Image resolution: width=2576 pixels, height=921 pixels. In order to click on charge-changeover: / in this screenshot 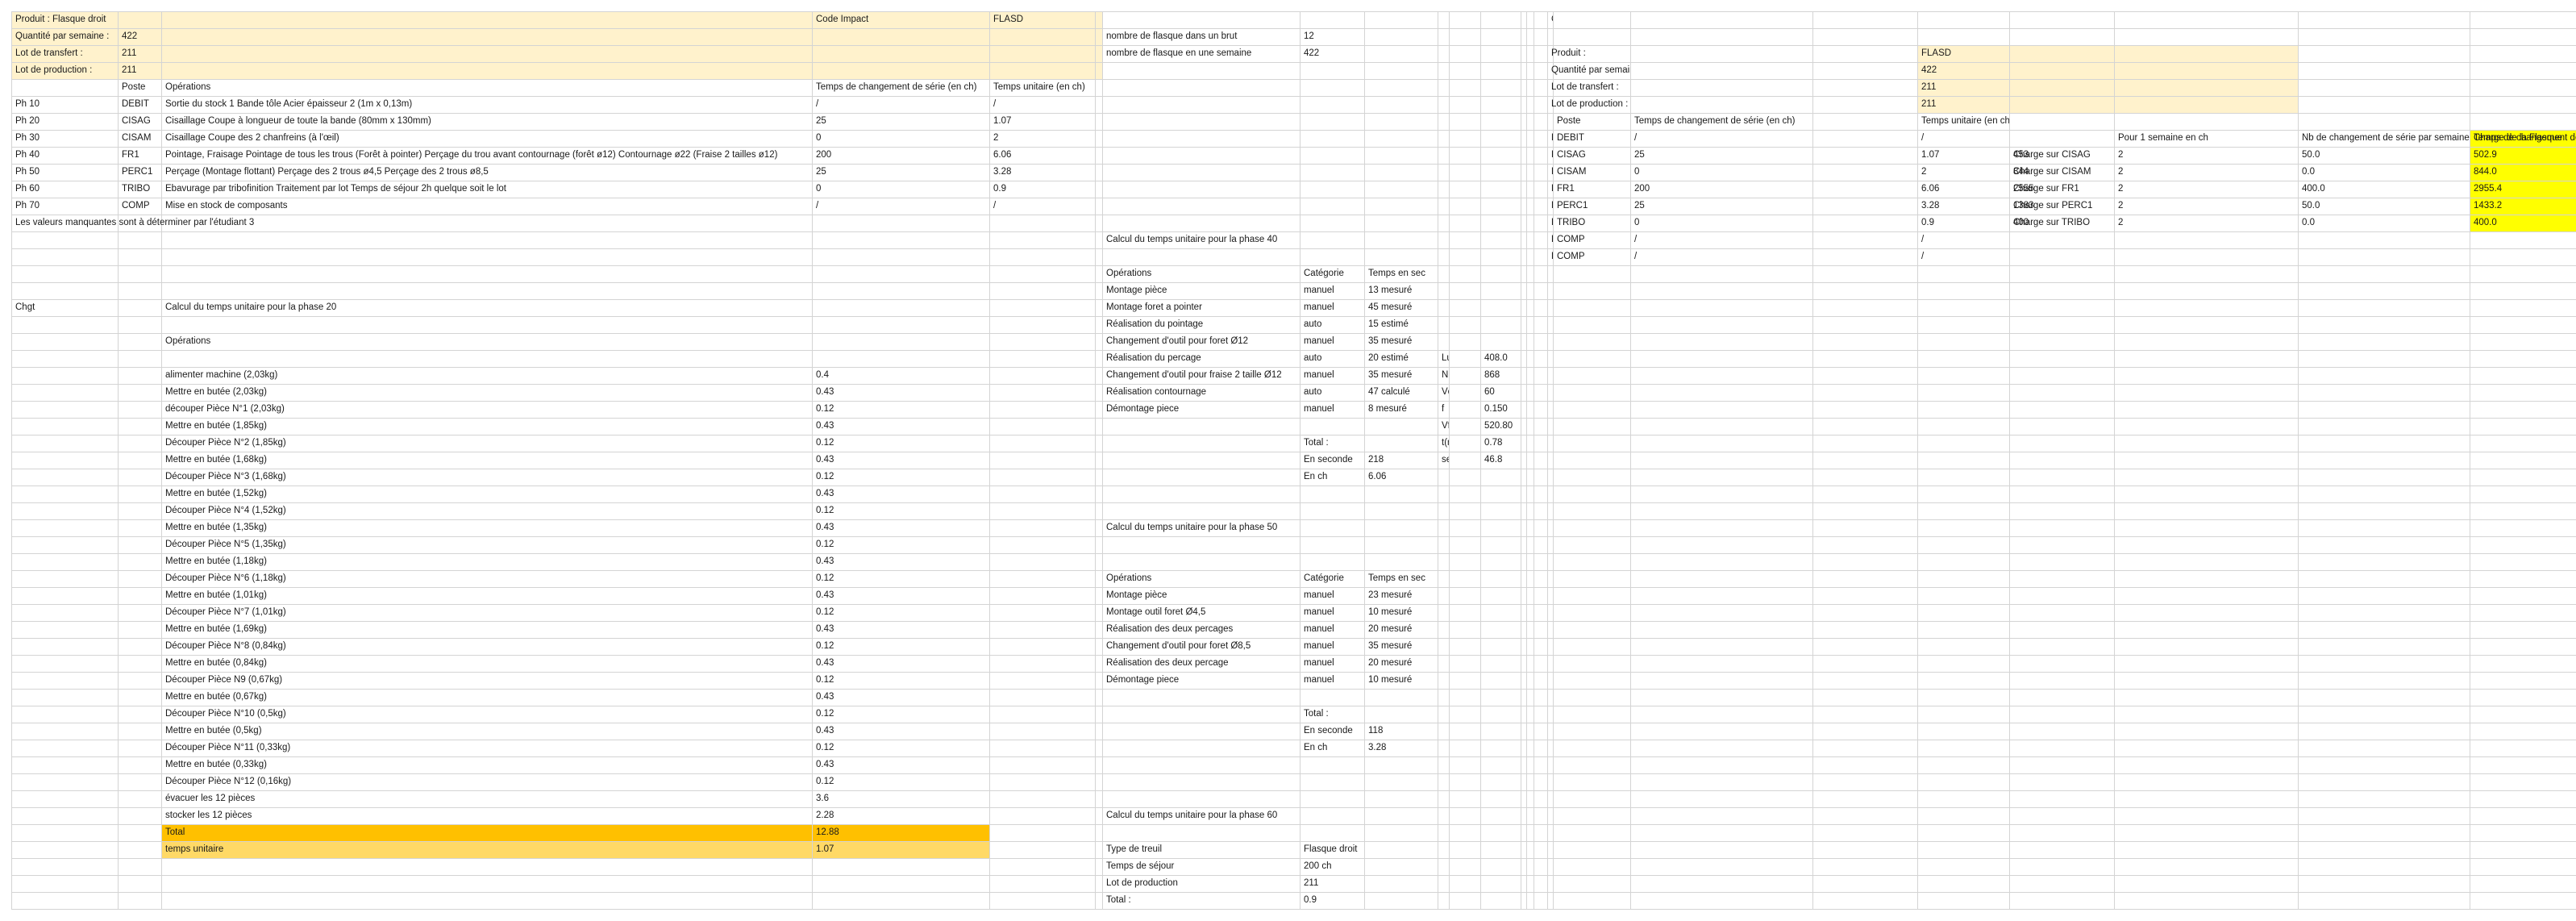, I will do `click(1721, 257)`.